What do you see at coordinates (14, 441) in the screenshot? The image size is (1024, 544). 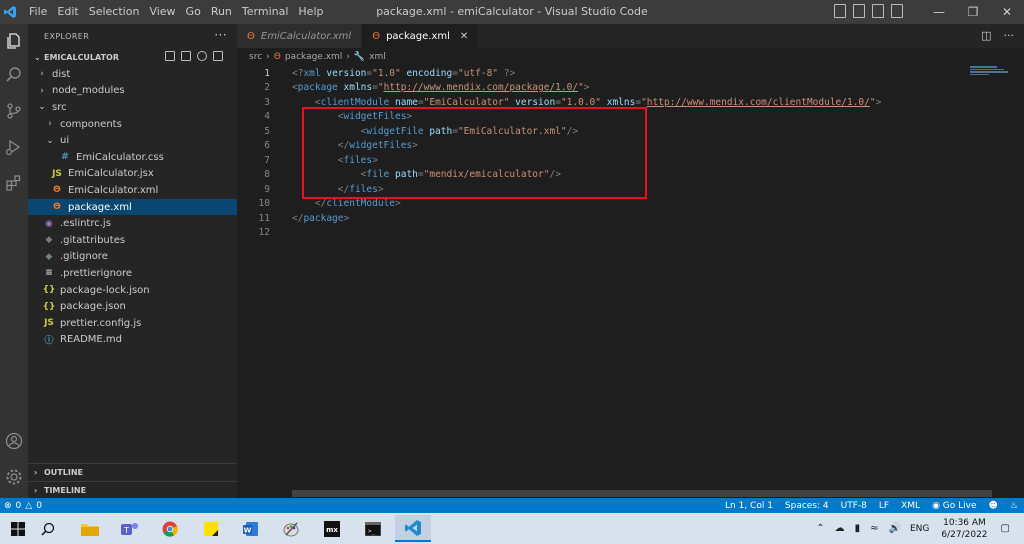 I see `account-icon` at bounding box center [14, 441].